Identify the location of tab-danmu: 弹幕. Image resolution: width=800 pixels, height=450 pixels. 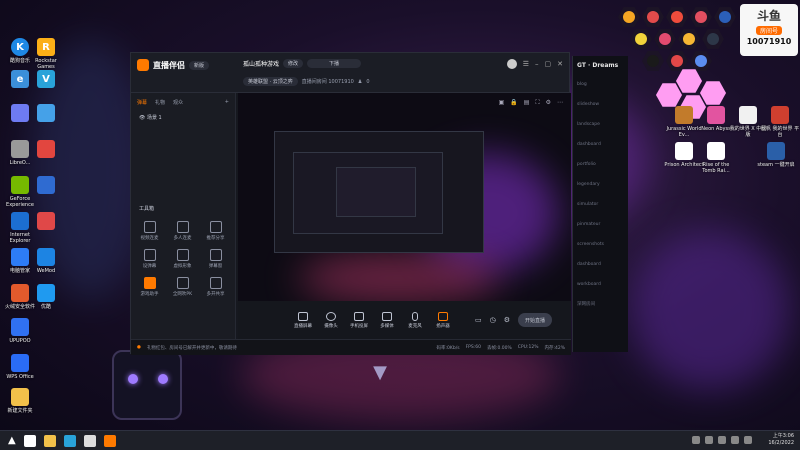
(142, 102).